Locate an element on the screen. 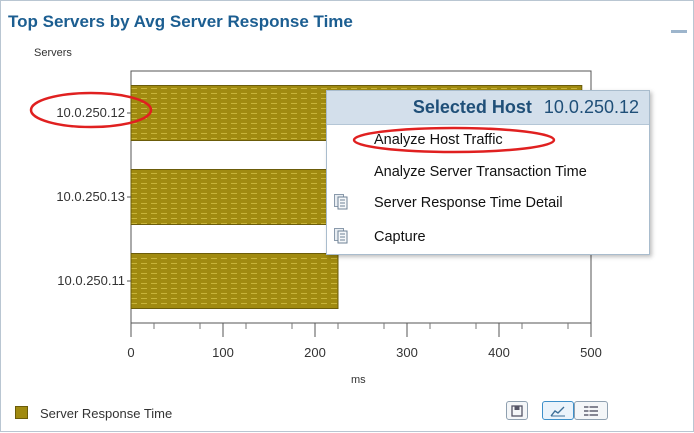 The image size is (694, 433). y-tick-label: 10.0.250.12 is located at coordinates (90, 112).